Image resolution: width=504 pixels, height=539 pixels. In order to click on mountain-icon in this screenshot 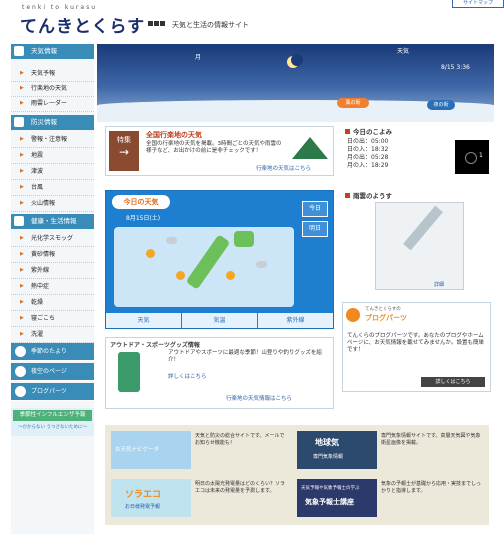, I will do `click(310, 148)`.